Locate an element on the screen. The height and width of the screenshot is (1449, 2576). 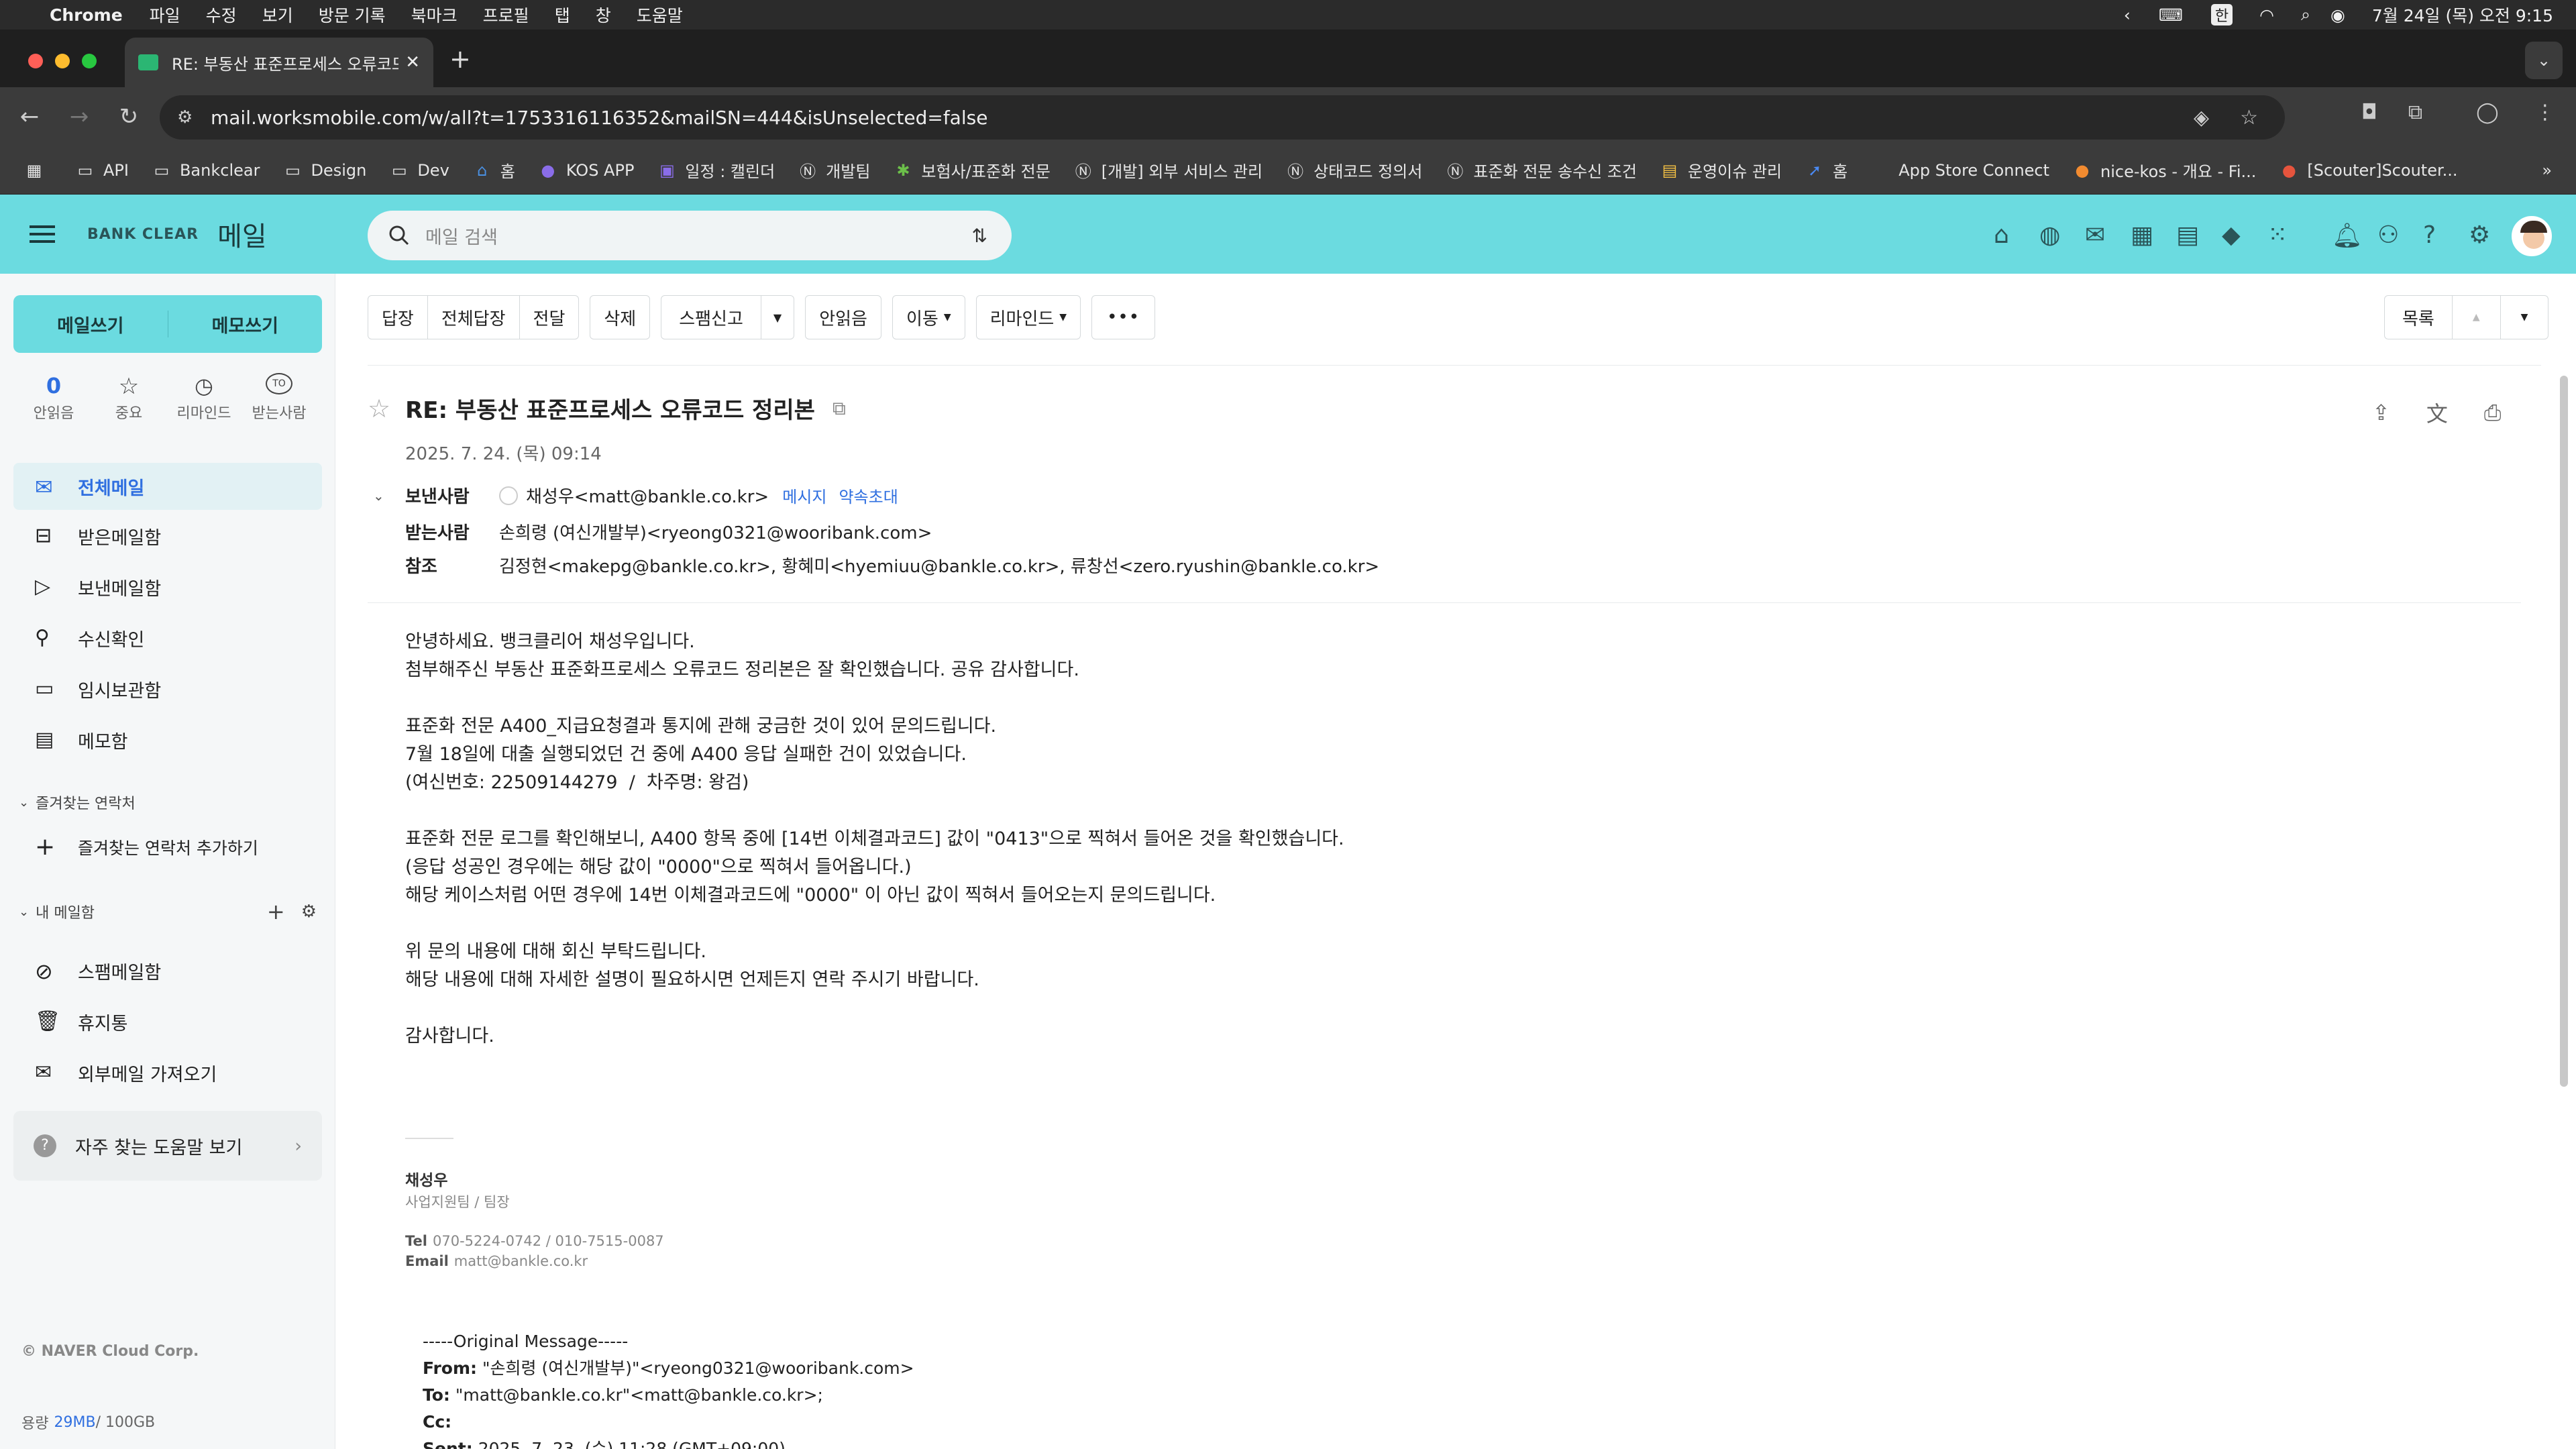
help-icon: ? is located at coordinates (2438, 236).